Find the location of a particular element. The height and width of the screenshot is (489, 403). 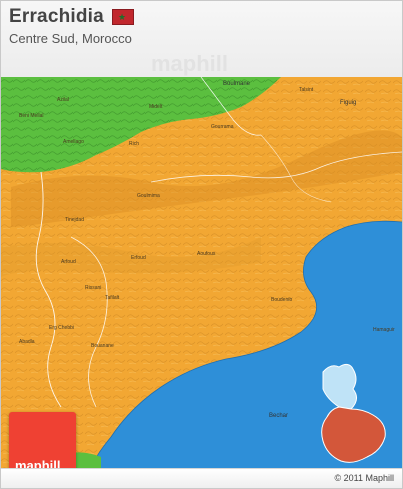

morocco-flag-icon: ★ is located at coordinates (123, 17).